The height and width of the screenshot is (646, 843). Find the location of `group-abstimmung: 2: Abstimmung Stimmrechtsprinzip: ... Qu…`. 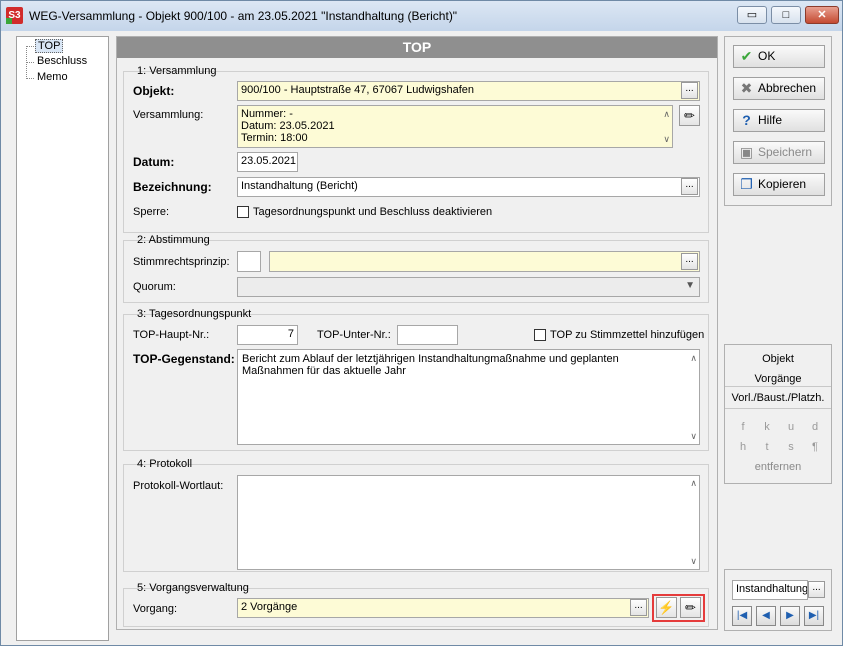

group-abstimmung: 2: Abstimmung Stimmrechtsprinzip: ... Qu… is located at coordinates (416, 268).